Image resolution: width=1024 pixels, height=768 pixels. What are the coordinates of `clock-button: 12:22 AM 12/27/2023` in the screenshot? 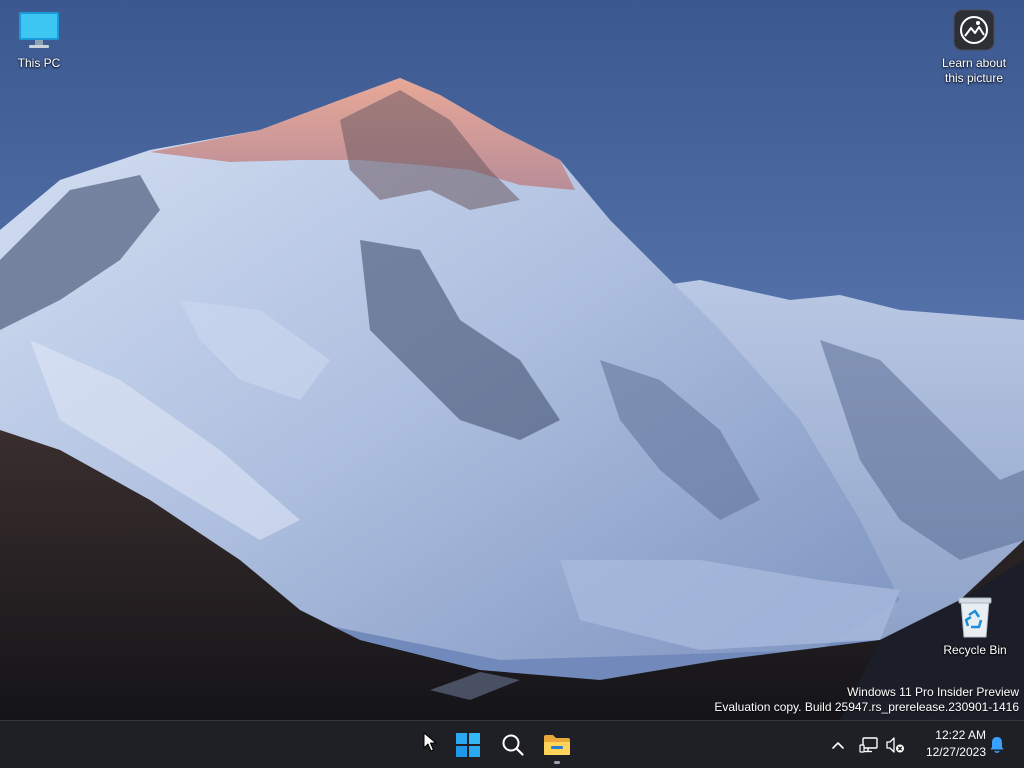 It's located at (949, 744).